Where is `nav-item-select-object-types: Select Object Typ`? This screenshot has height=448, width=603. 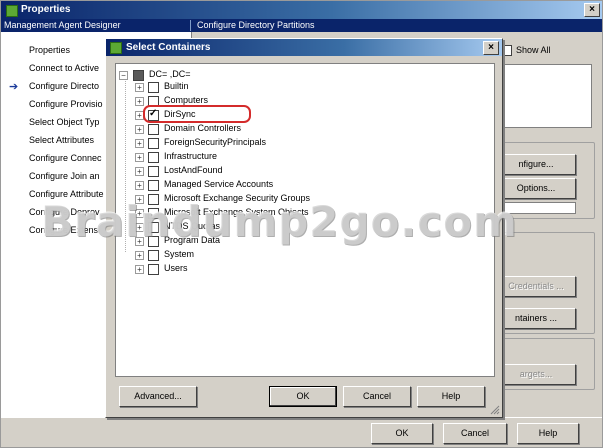
nav-item-select-object-types: Select Object Typ is located at coordinates (64, 122).